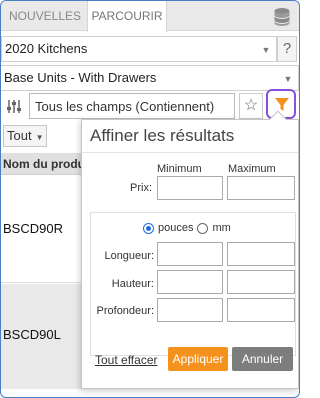 This screenshot has width=320, height=398. What do you see at coordinates (125, 311) in the screenshot?
I see `depth-label: Profondeur:` at bounding box center [125, 311].